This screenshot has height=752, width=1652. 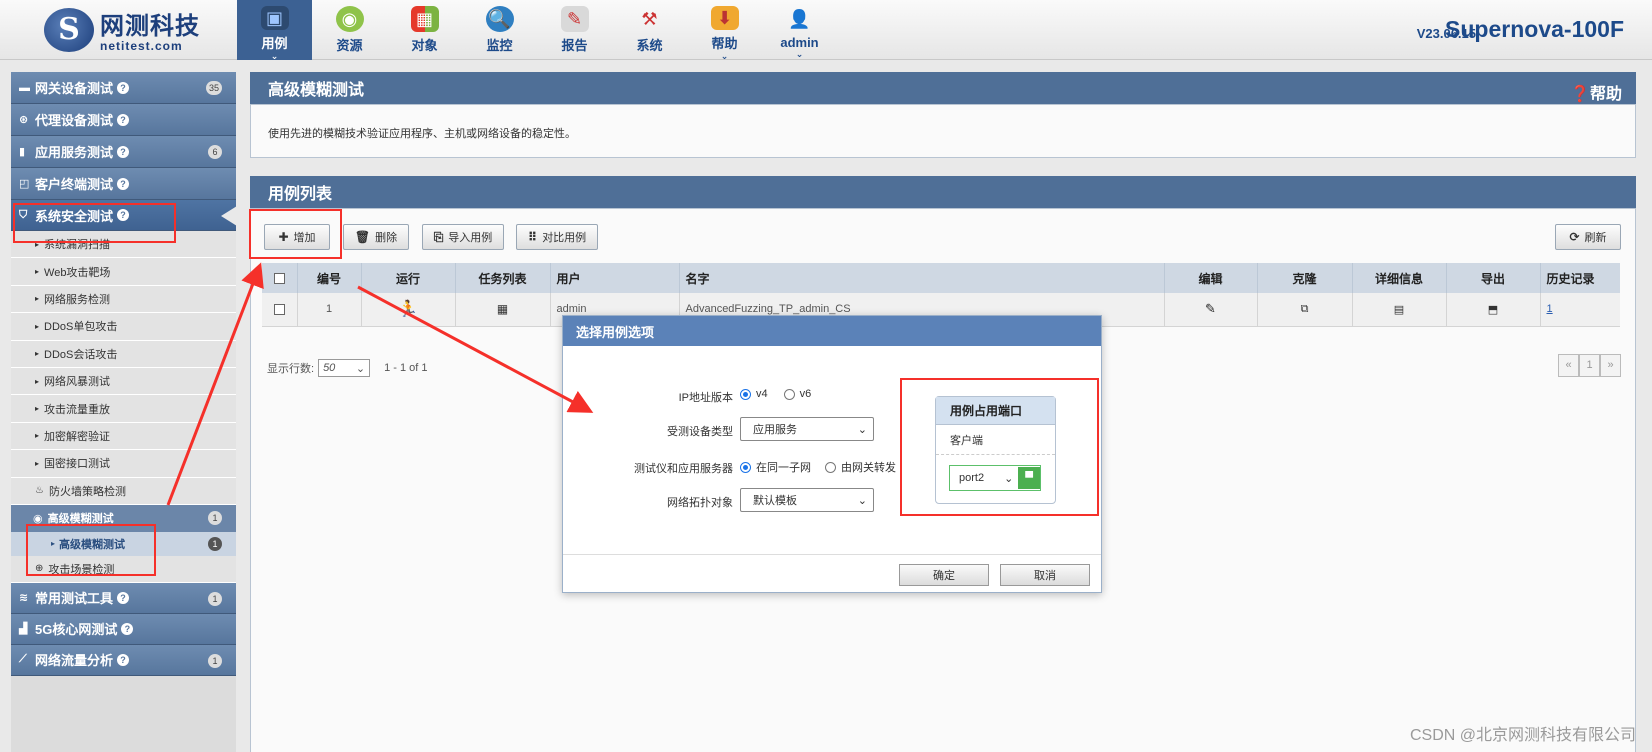 What do you see at coordinates (1610, 365) in the screenshot?
I see `next-page-button: »` at bounding box center [1610, 365].